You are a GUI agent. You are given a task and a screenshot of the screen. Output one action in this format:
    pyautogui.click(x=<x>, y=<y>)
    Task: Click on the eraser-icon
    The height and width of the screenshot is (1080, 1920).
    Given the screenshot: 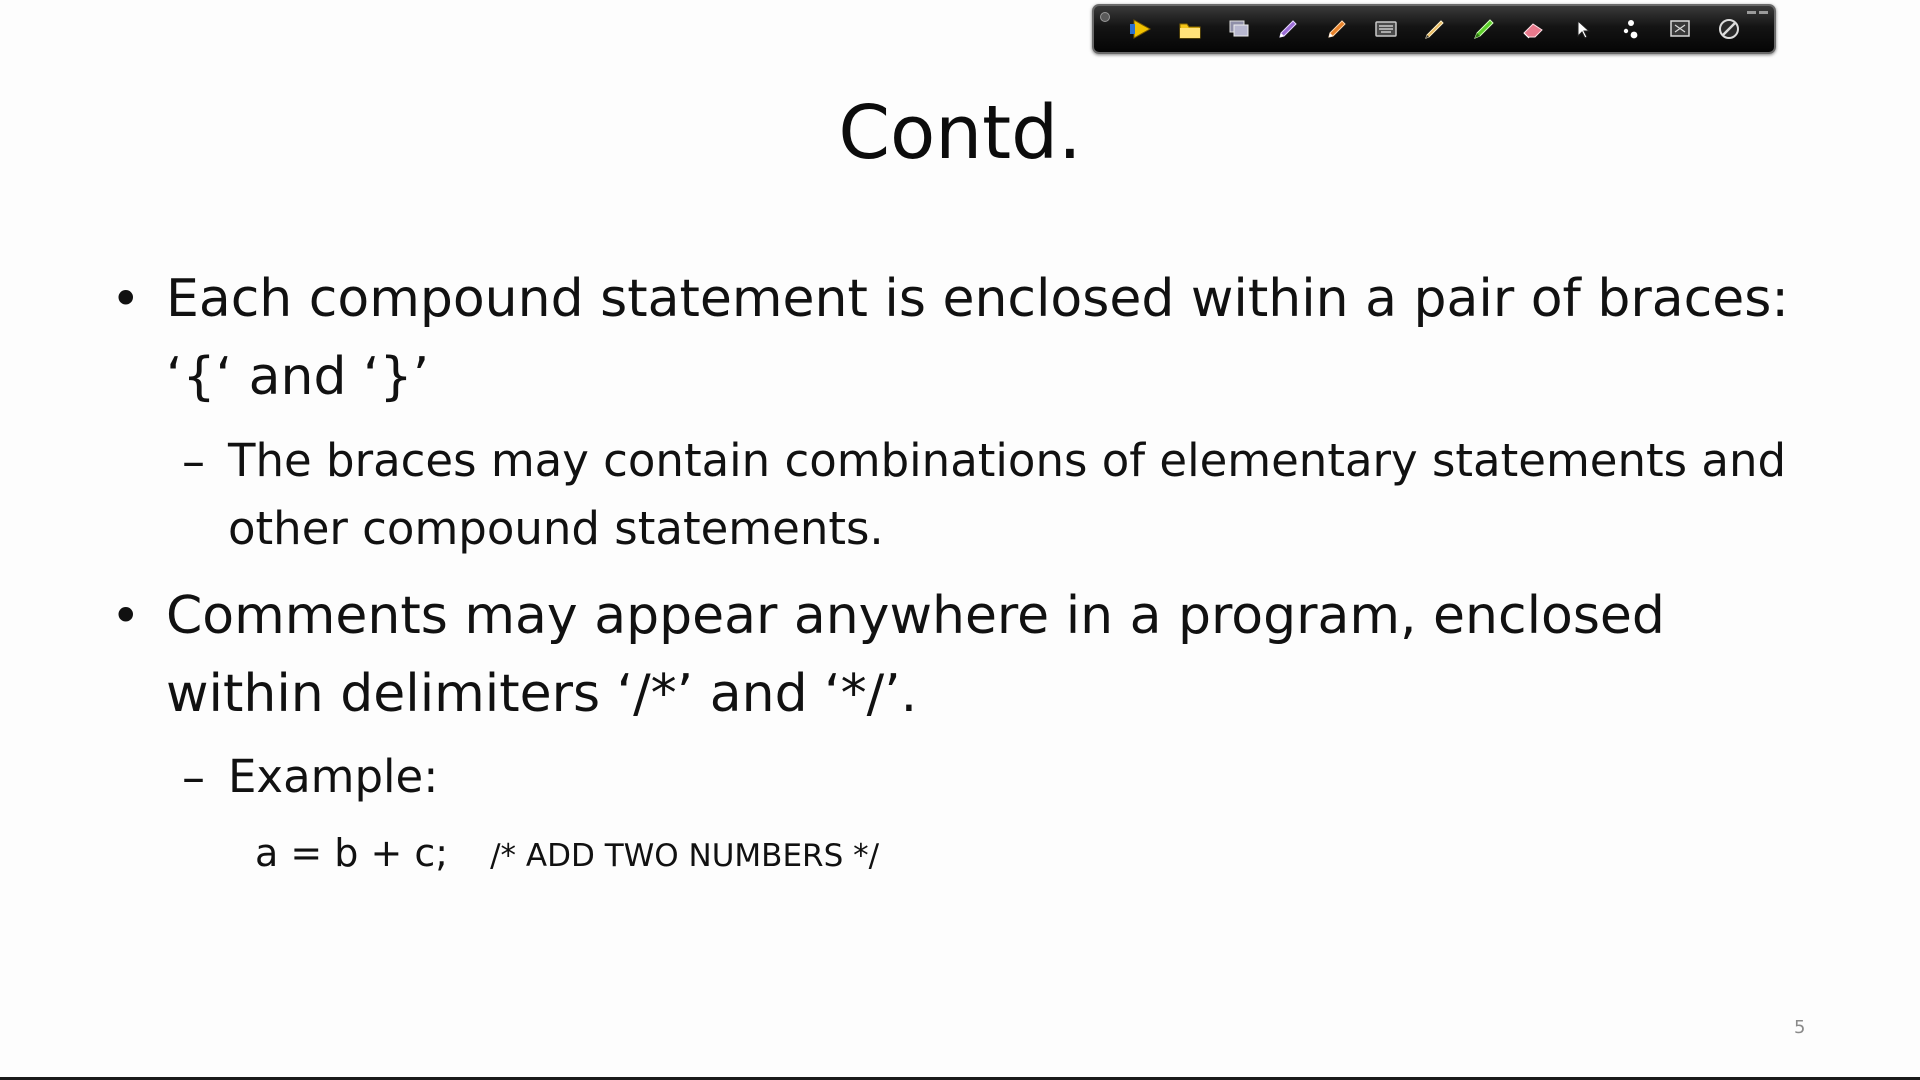 What is the action you would take?
    pyautogui.click(x=1532, y=31)
    